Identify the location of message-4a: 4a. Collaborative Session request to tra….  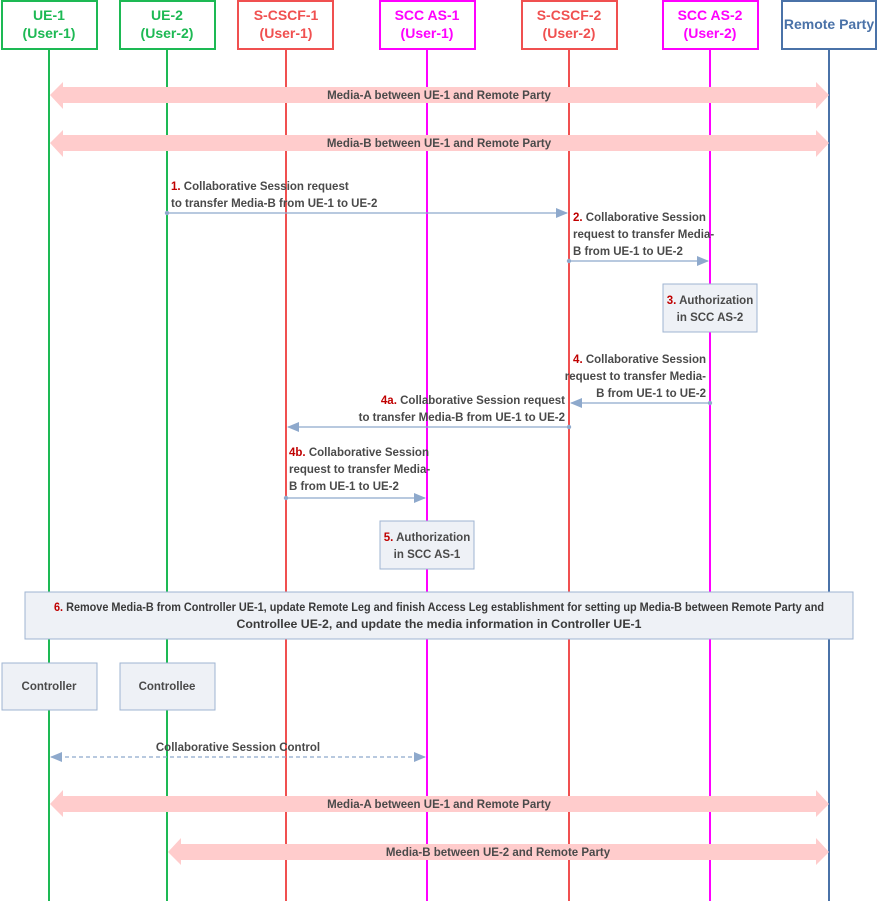
(429, 413).